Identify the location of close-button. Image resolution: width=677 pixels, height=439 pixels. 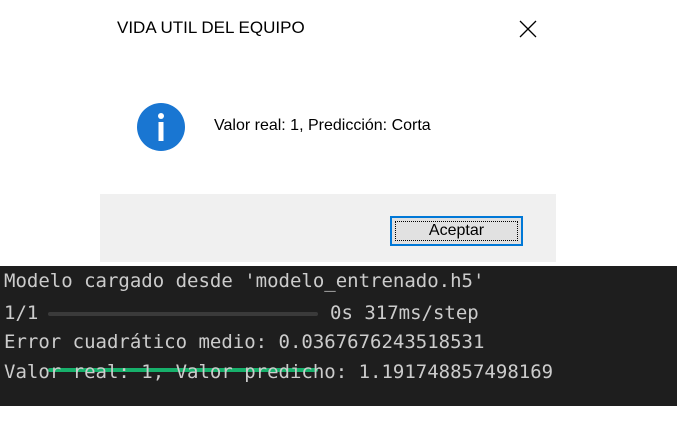
(528, 29).